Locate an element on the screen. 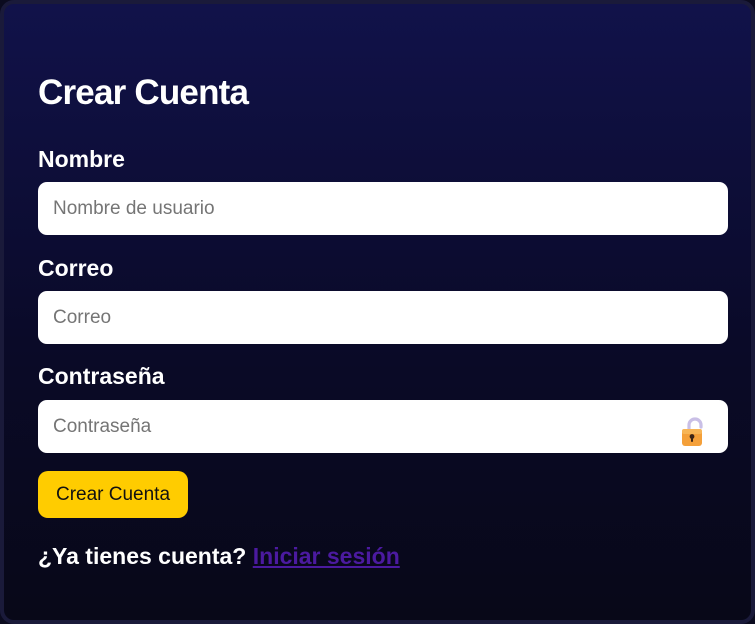 This screenshot has width=755, height=624. correo-input is located at coordinates (383, 317).